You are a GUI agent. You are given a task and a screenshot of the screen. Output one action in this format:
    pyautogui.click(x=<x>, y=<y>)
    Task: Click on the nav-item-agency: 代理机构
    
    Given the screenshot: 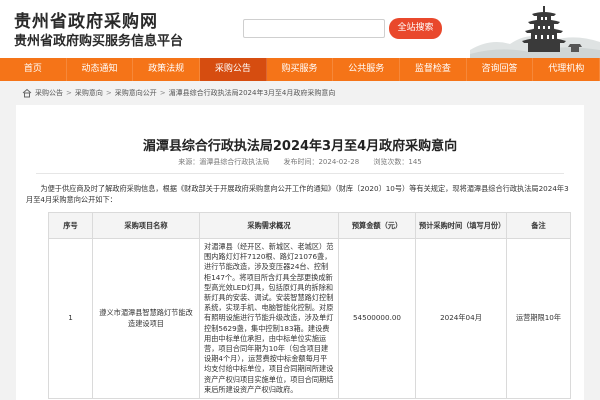 What is the action you would take?
    pyautogui.click(x=566, y=69)
    